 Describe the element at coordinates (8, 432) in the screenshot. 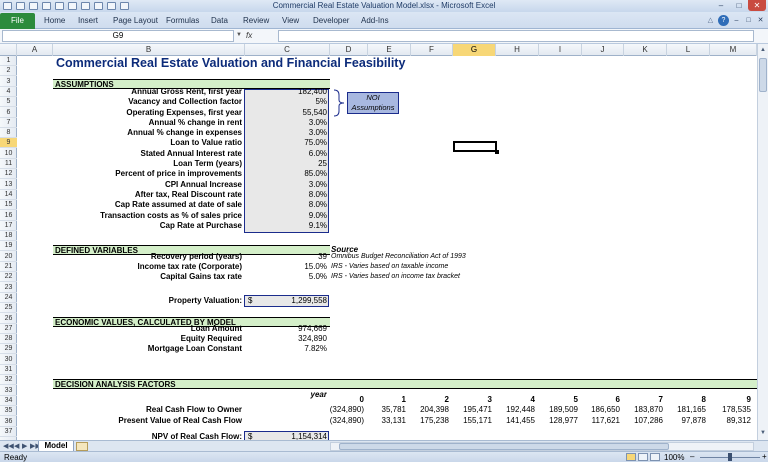

I see `row-header-37: 37` at that location.